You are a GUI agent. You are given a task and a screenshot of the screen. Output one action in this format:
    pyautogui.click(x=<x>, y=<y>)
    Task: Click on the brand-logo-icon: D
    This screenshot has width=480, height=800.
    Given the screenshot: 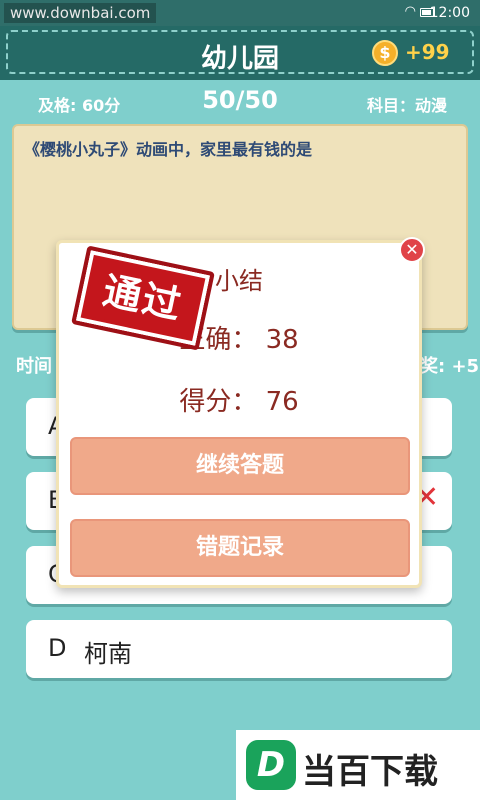 What is the action you would take?
    pyautogui.click(x=271, y=765)
    